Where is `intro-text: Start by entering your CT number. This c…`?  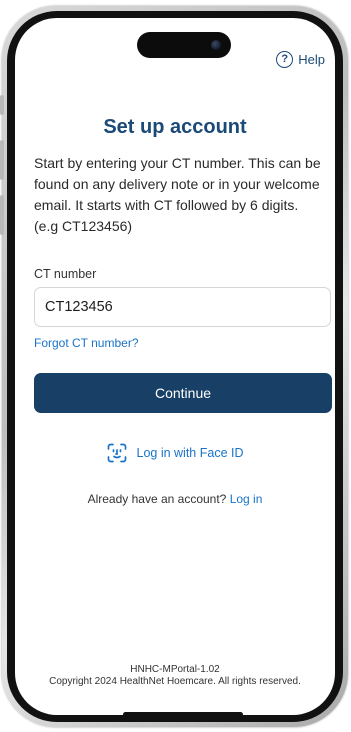 intro-text: Start by entering your CT number. This c… is located at coordinates (177, 194).